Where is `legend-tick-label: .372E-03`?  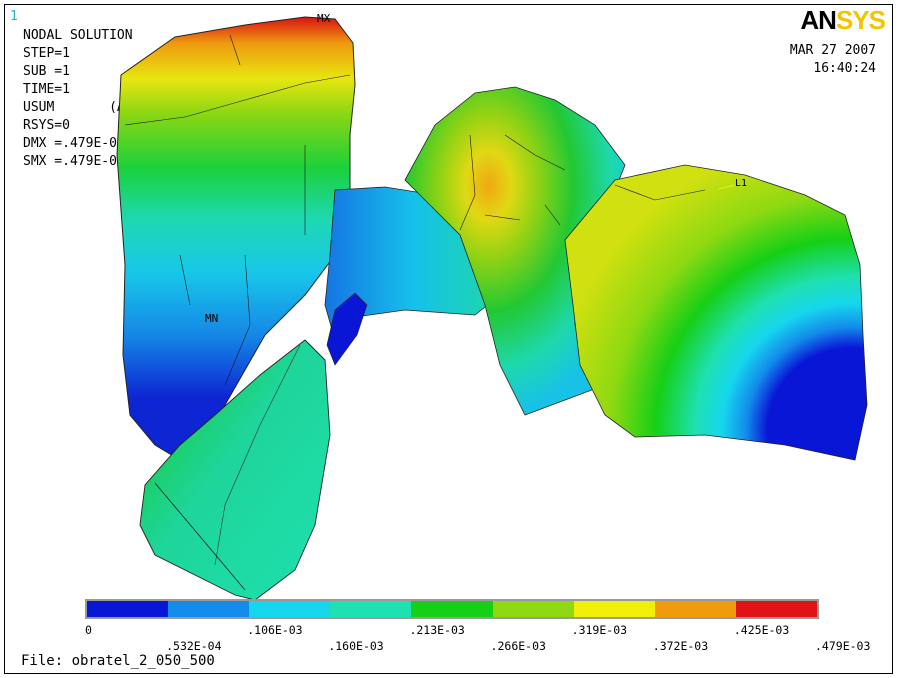 legend-tick-label: .372E-03 is located at coordinates (680, 646).